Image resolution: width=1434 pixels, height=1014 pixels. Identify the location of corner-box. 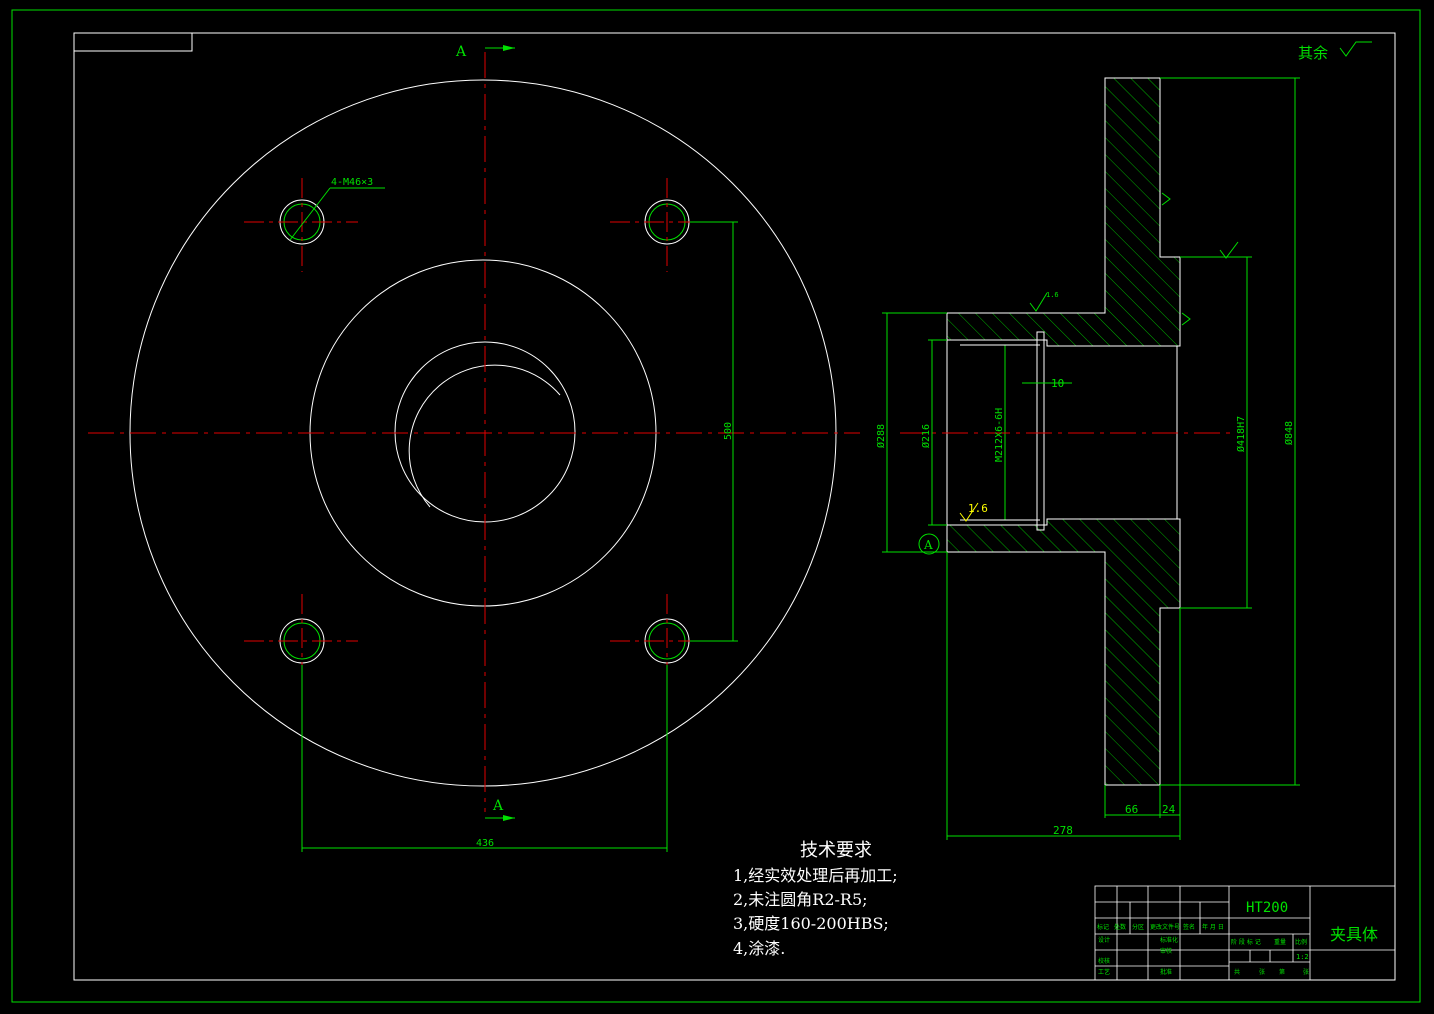
(133, 42).